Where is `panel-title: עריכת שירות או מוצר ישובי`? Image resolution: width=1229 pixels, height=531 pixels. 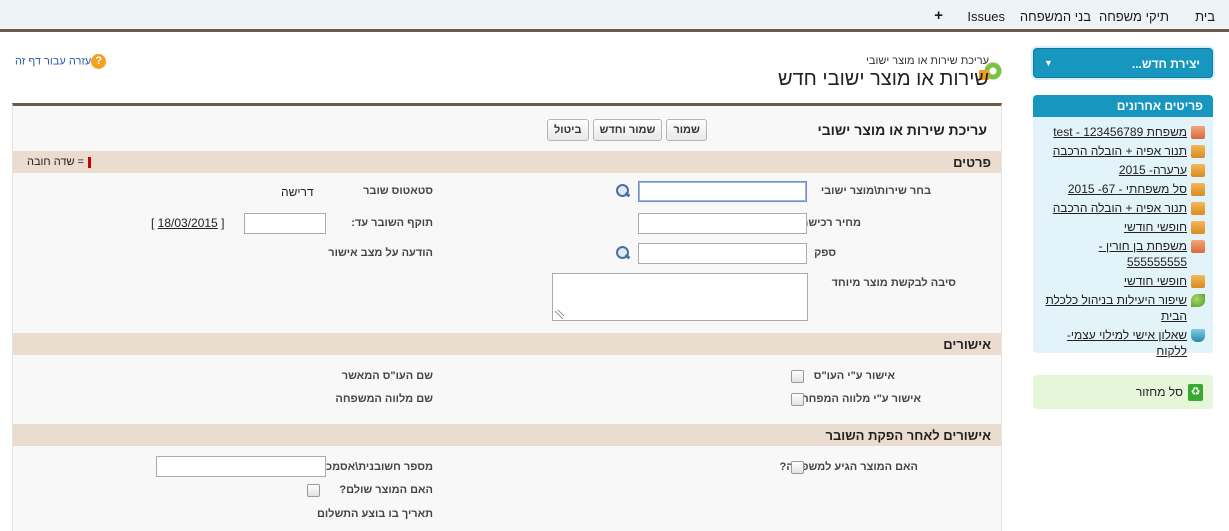
panel-title: עריכת שירות או מוצר ישובי is located at coordinates (902, 130).